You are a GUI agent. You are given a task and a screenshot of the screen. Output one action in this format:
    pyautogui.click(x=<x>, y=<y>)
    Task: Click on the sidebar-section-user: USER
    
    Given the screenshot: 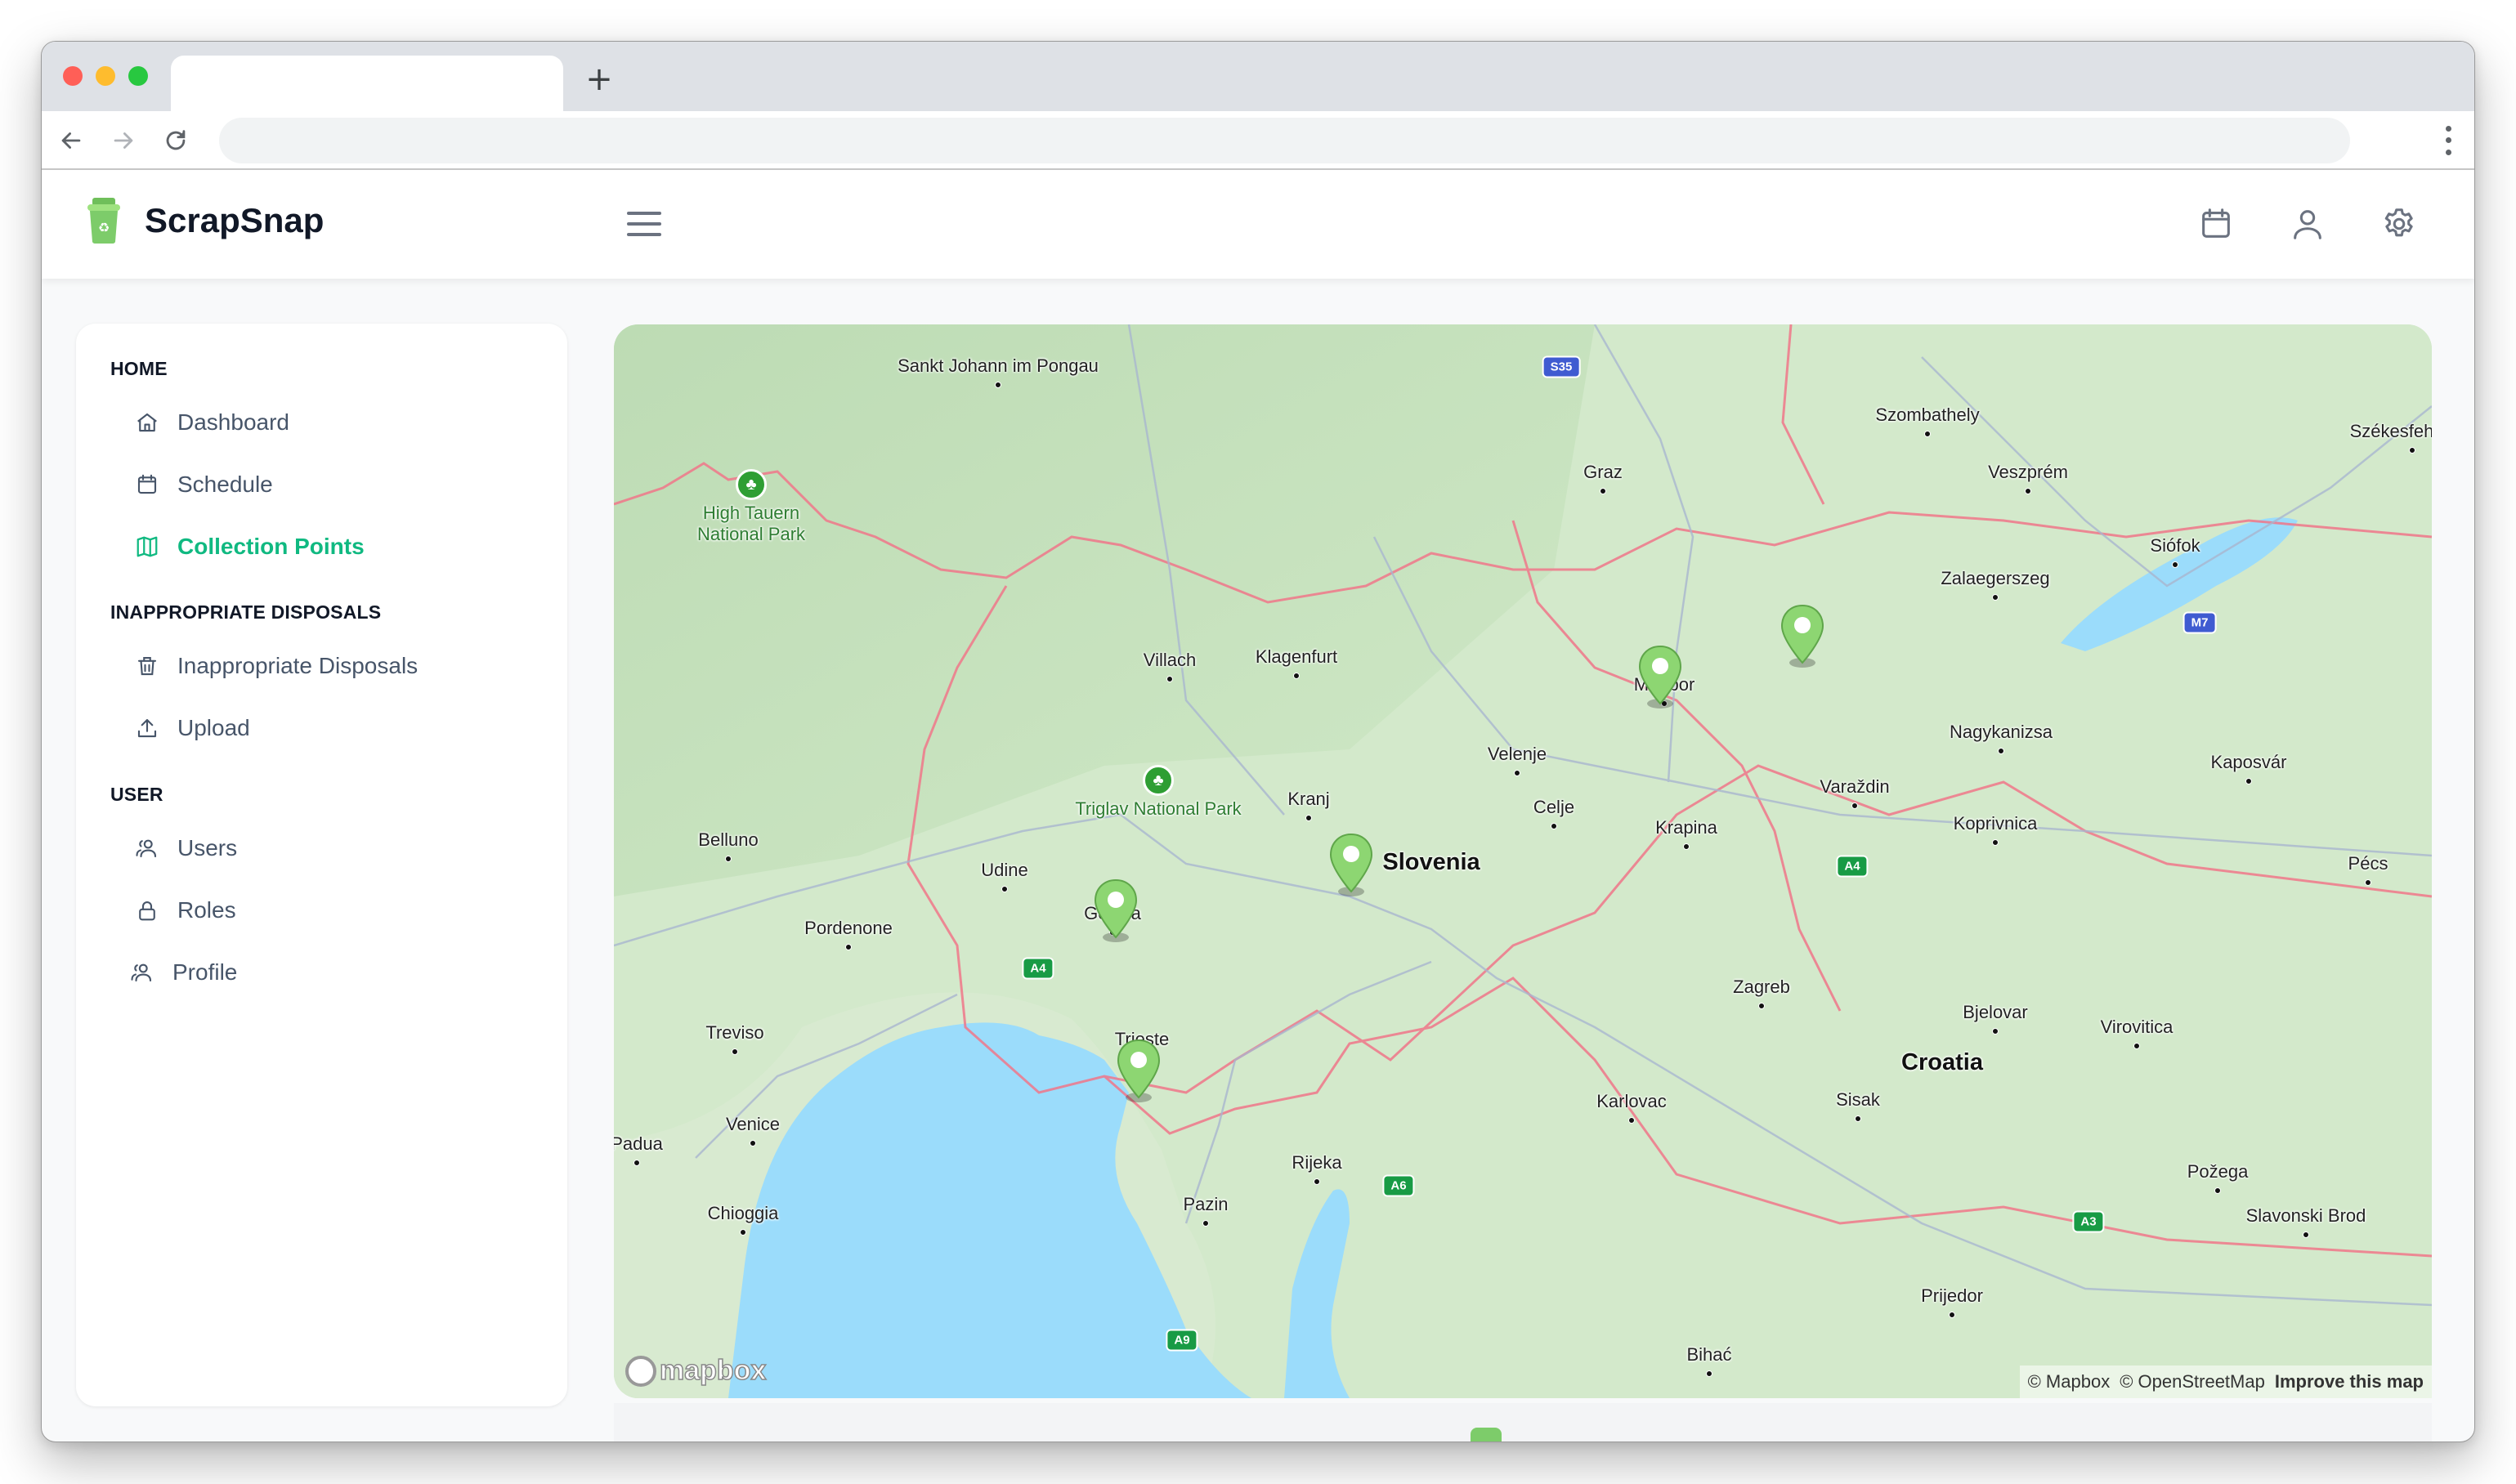 What is the action you would take?
    pyautogui.click(x=136, y=794)
    